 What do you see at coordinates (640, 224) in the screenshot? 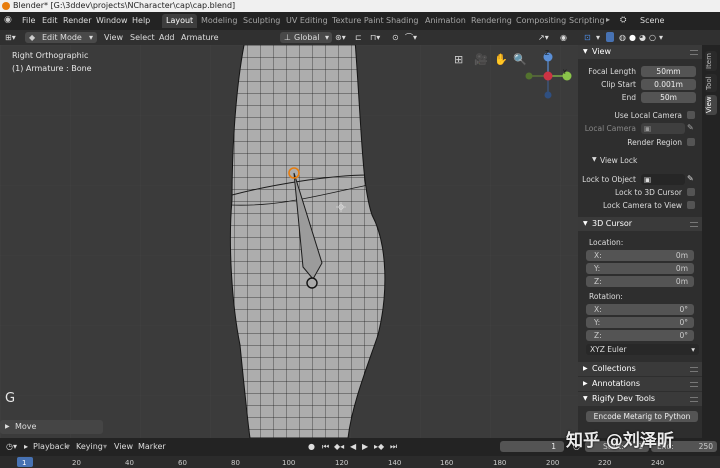
I see `3d-cursor-panel-header: ▼ 3D Cursor` at bounding box center [640, 224].